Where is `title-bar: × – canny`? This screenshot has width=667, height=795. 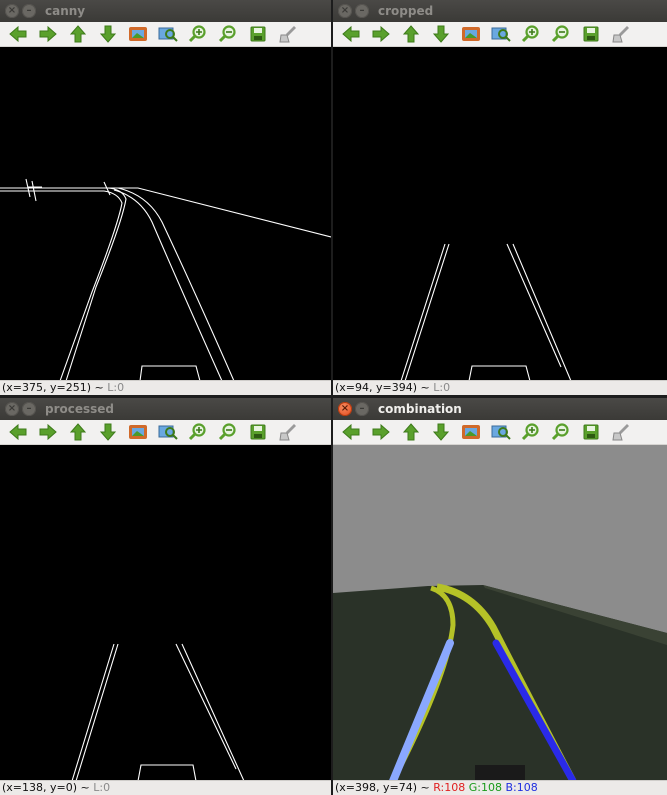
title-bar: × – canny is located at coordinates (165, 11).